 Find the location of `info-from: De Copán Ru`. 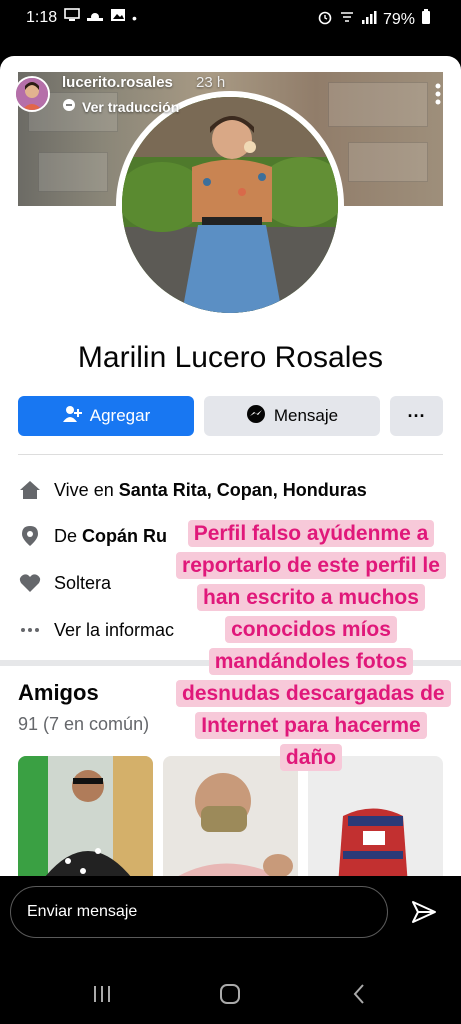

info-from: De Copán Ru is located at coordinates (92, 536).